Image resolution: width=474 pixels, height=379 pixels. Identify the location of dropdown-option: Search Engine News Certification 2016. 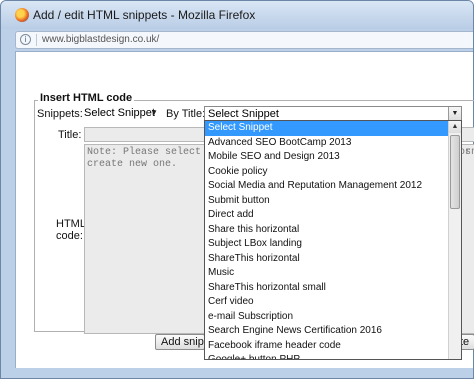
(327, 331).